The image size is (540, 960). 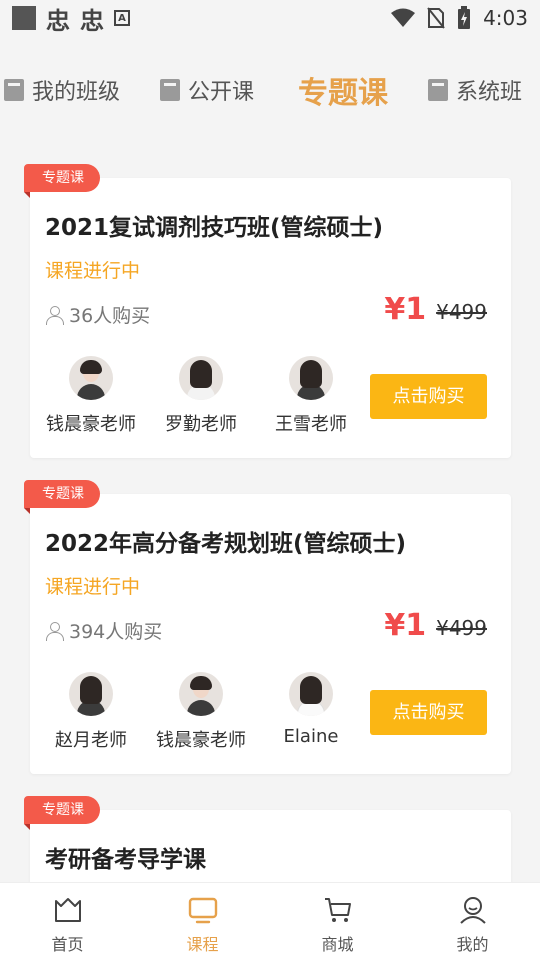 What do you see at coordinates (226, 544) in the screenshot?
I see `course-title: 2022年高分备考规划班(管综硕士)` at bounding box center [226, 544].